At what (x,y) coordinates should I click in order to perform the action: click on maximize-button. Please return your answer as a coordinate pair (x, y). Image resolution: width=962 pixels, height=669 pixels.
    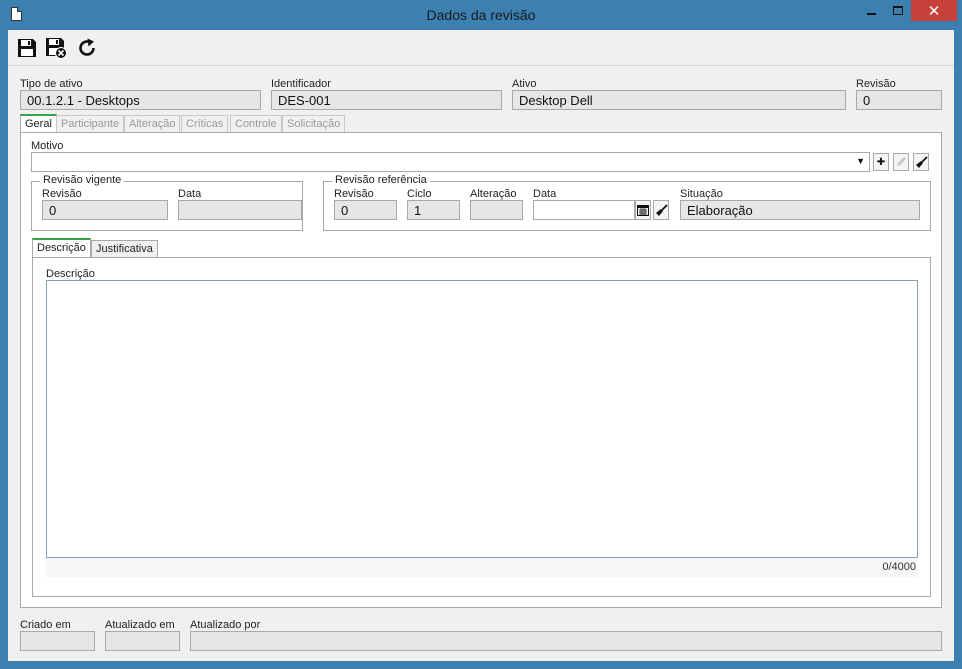
    Looking at the image, I should click on (898, 10).